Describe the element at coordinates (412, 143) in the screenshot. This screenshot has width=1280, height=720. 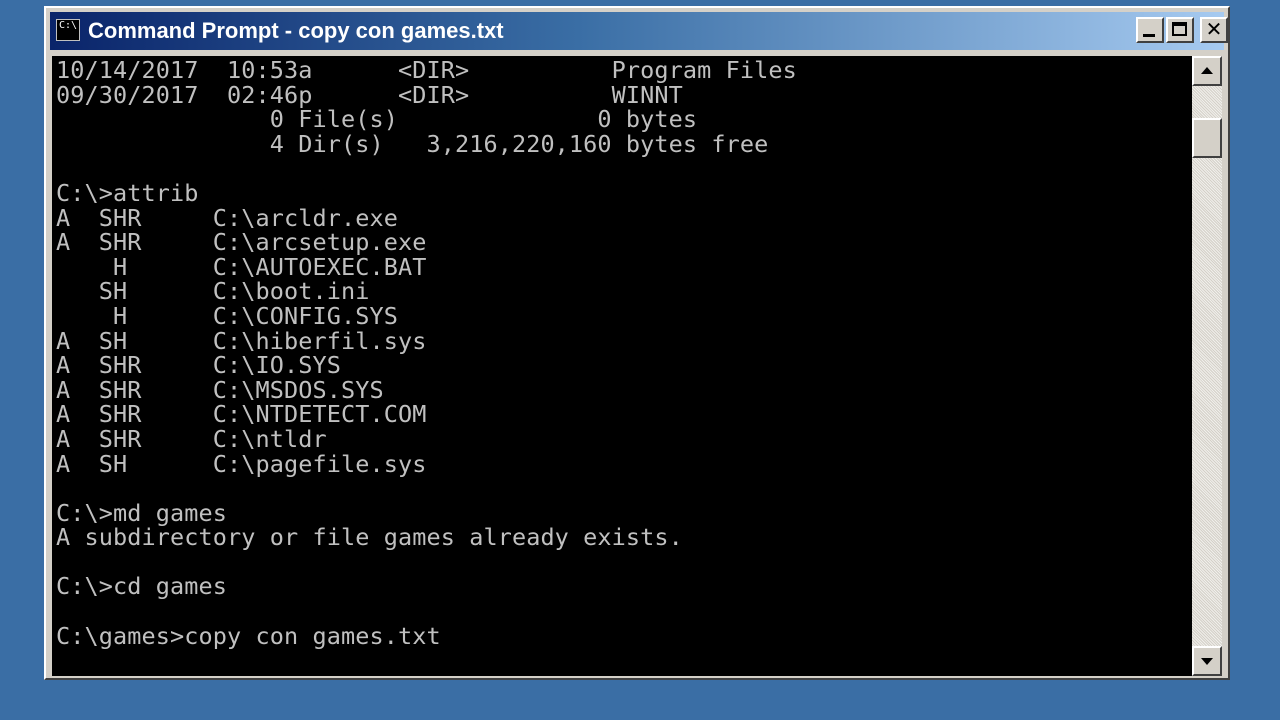
I see `console-line: 4 Dir(s) 3,216,220,160 bytes free` at that location.